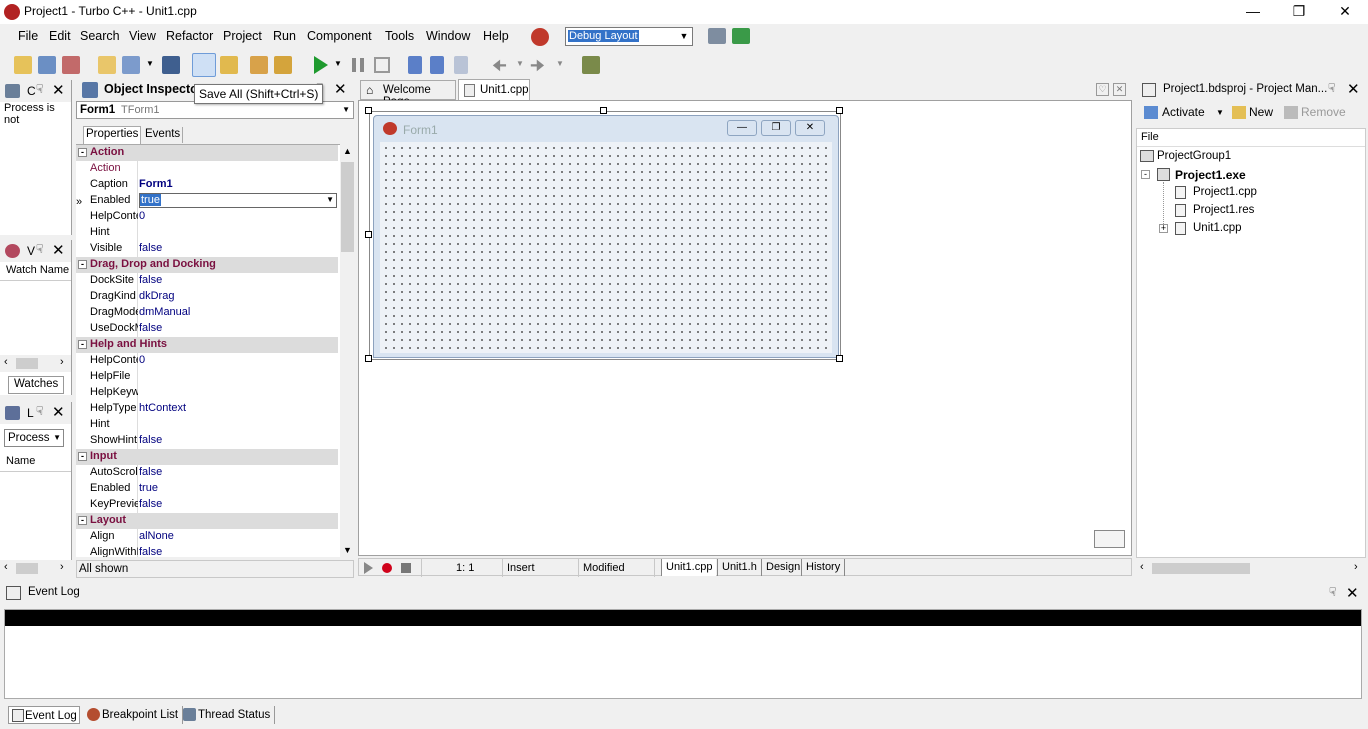 This screenshot has height=729, width=1368. Describe the element at coordinates (60, 36) in the screenshot. I see `menu-edit: Edit` at that location.